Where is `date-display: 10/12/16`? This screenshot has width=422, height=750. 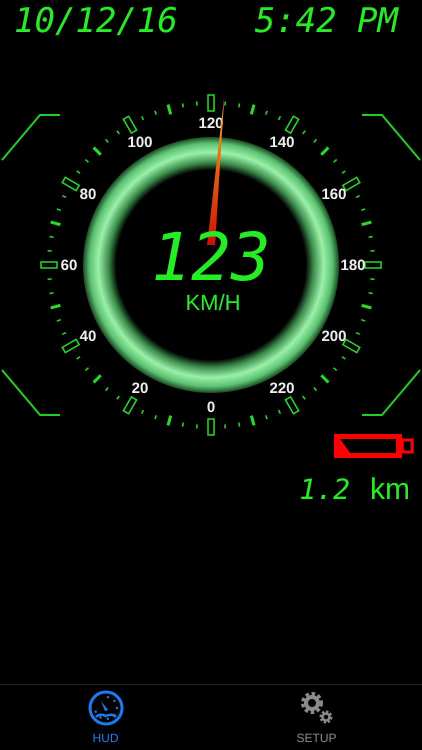
date-display: 10/12/16 is located at coordinates (96, 21).